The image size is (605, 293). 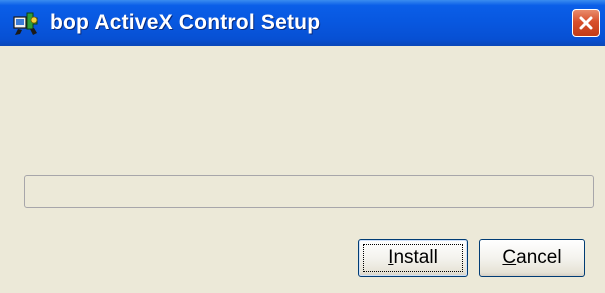 What do you see at coordinates (415, 257) in the screenshot?
I see `install-label-rest: nstall` at bounding box center [415, 257].